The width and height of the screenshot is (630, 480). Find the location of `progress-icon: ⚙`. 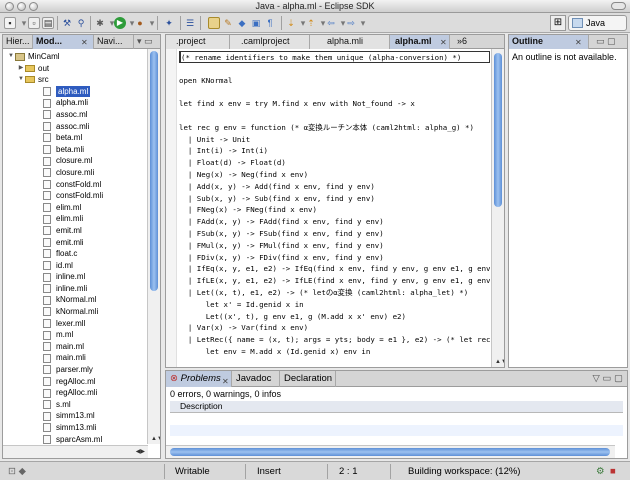

progress-icon: ⚙ is located at coordinates (600, 471).